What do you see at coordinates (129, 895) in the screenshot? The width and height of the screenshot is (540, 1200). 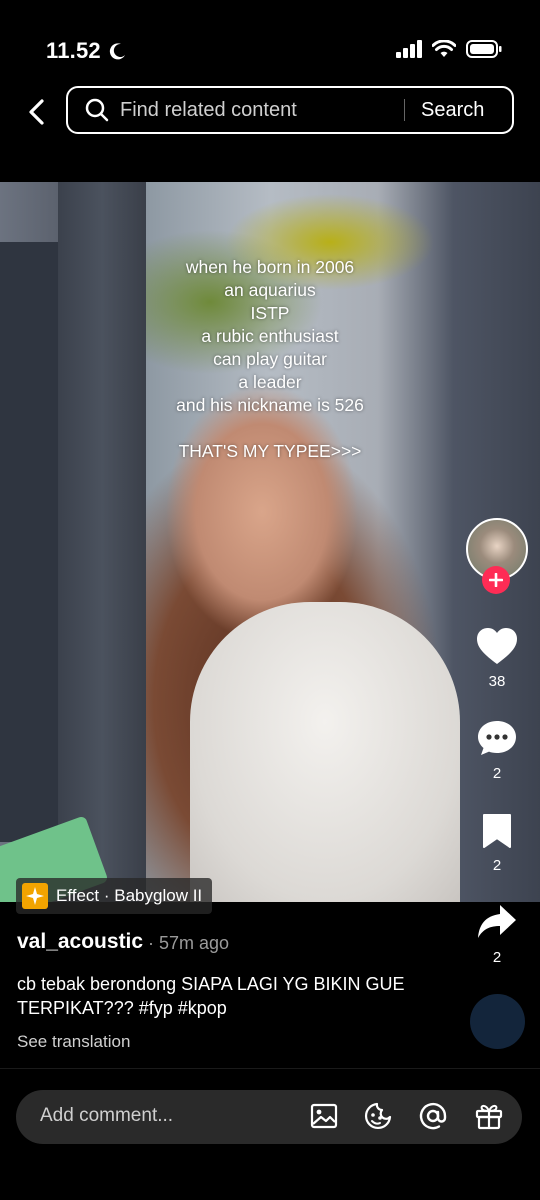 I see `effect-label: Effect · Babyglow II` at bounding box center [129, 895].